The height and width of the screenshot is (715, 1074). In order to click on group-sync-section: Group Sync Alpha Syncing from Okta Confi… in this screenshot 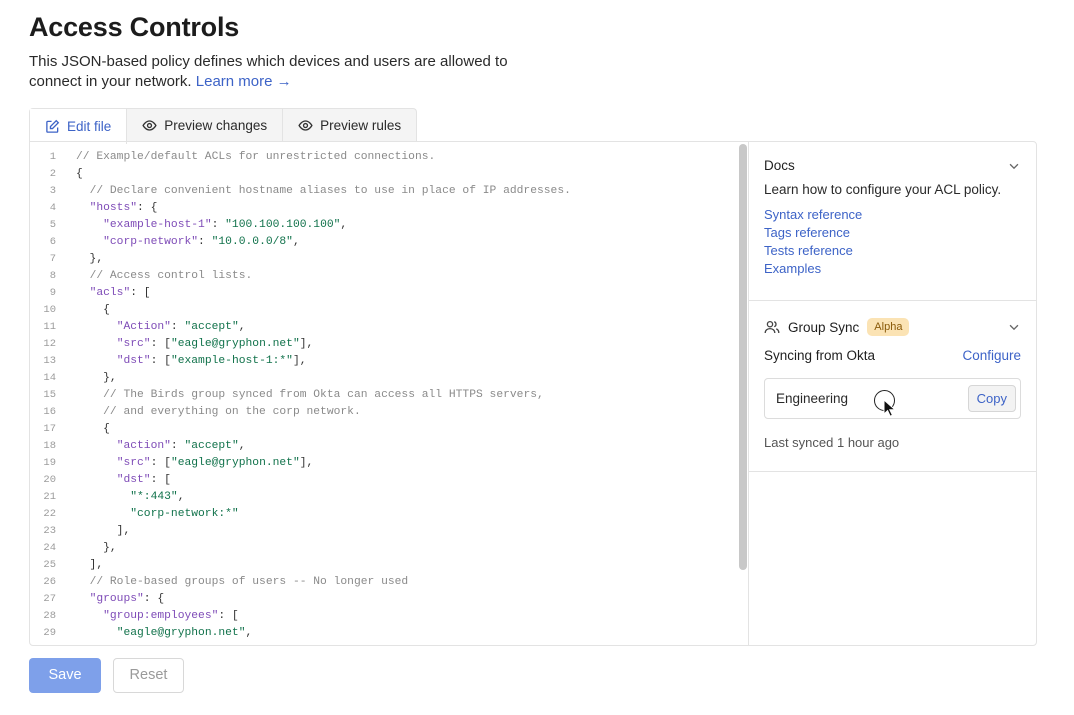, I will do `click(892, 386)`.